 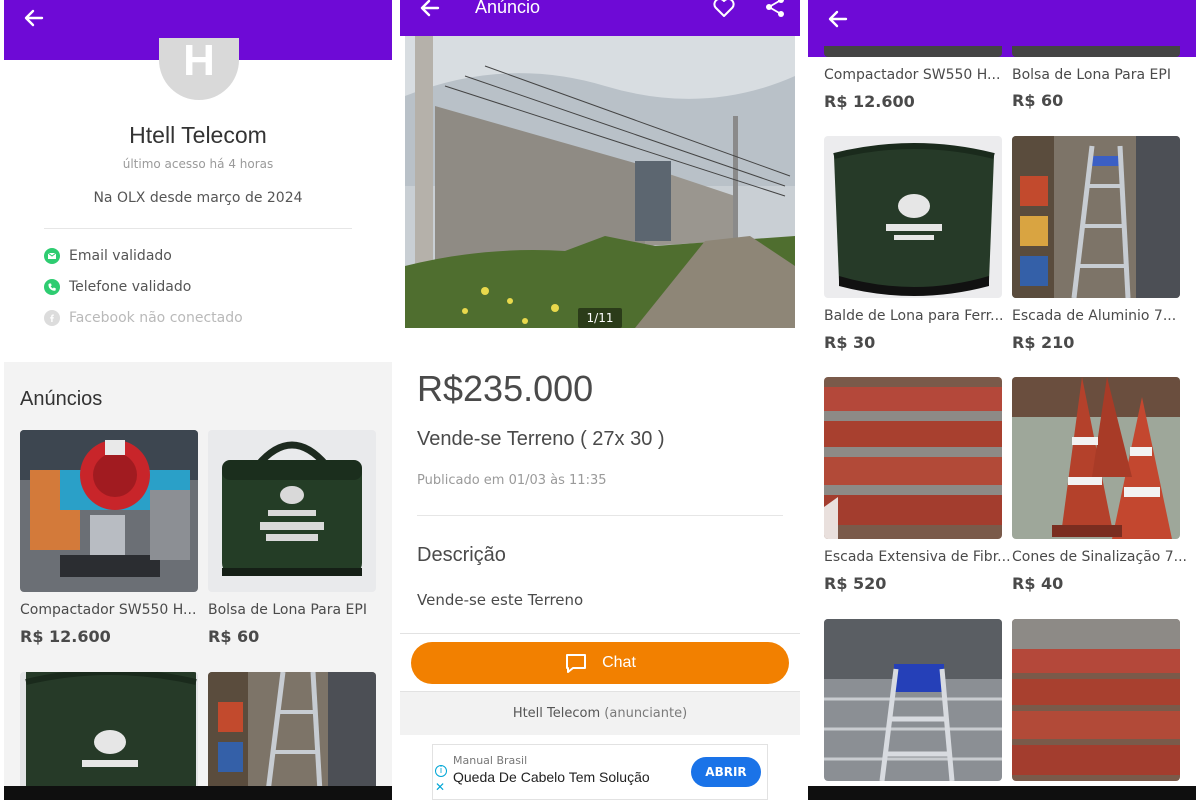 I want to click on description-text: Vende-se este Terreno, so click(x=500, y=600).